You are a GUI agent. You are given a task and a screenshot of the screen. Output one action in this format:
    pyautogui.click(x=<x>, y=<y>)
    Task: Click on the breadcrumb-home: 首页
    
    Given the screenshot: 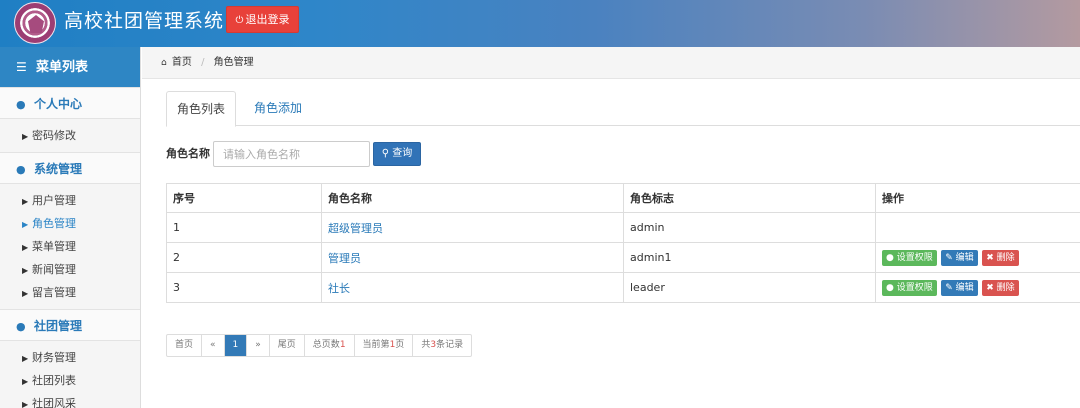 What is the action you would take?
    pyautogui.click(x=182, y=62)
    